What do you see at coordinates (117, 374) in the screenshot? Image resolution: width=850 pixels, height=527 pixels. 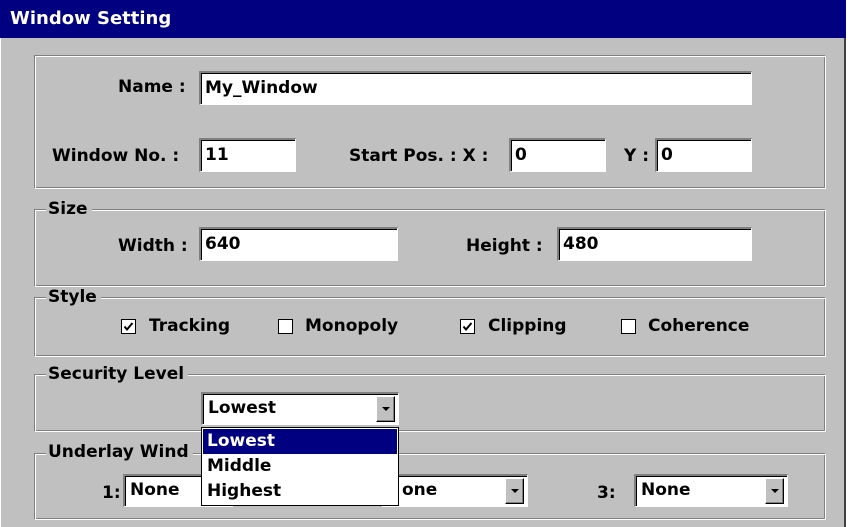 I see `security-level-legend: Security Level` at bounding box center [117, 374].